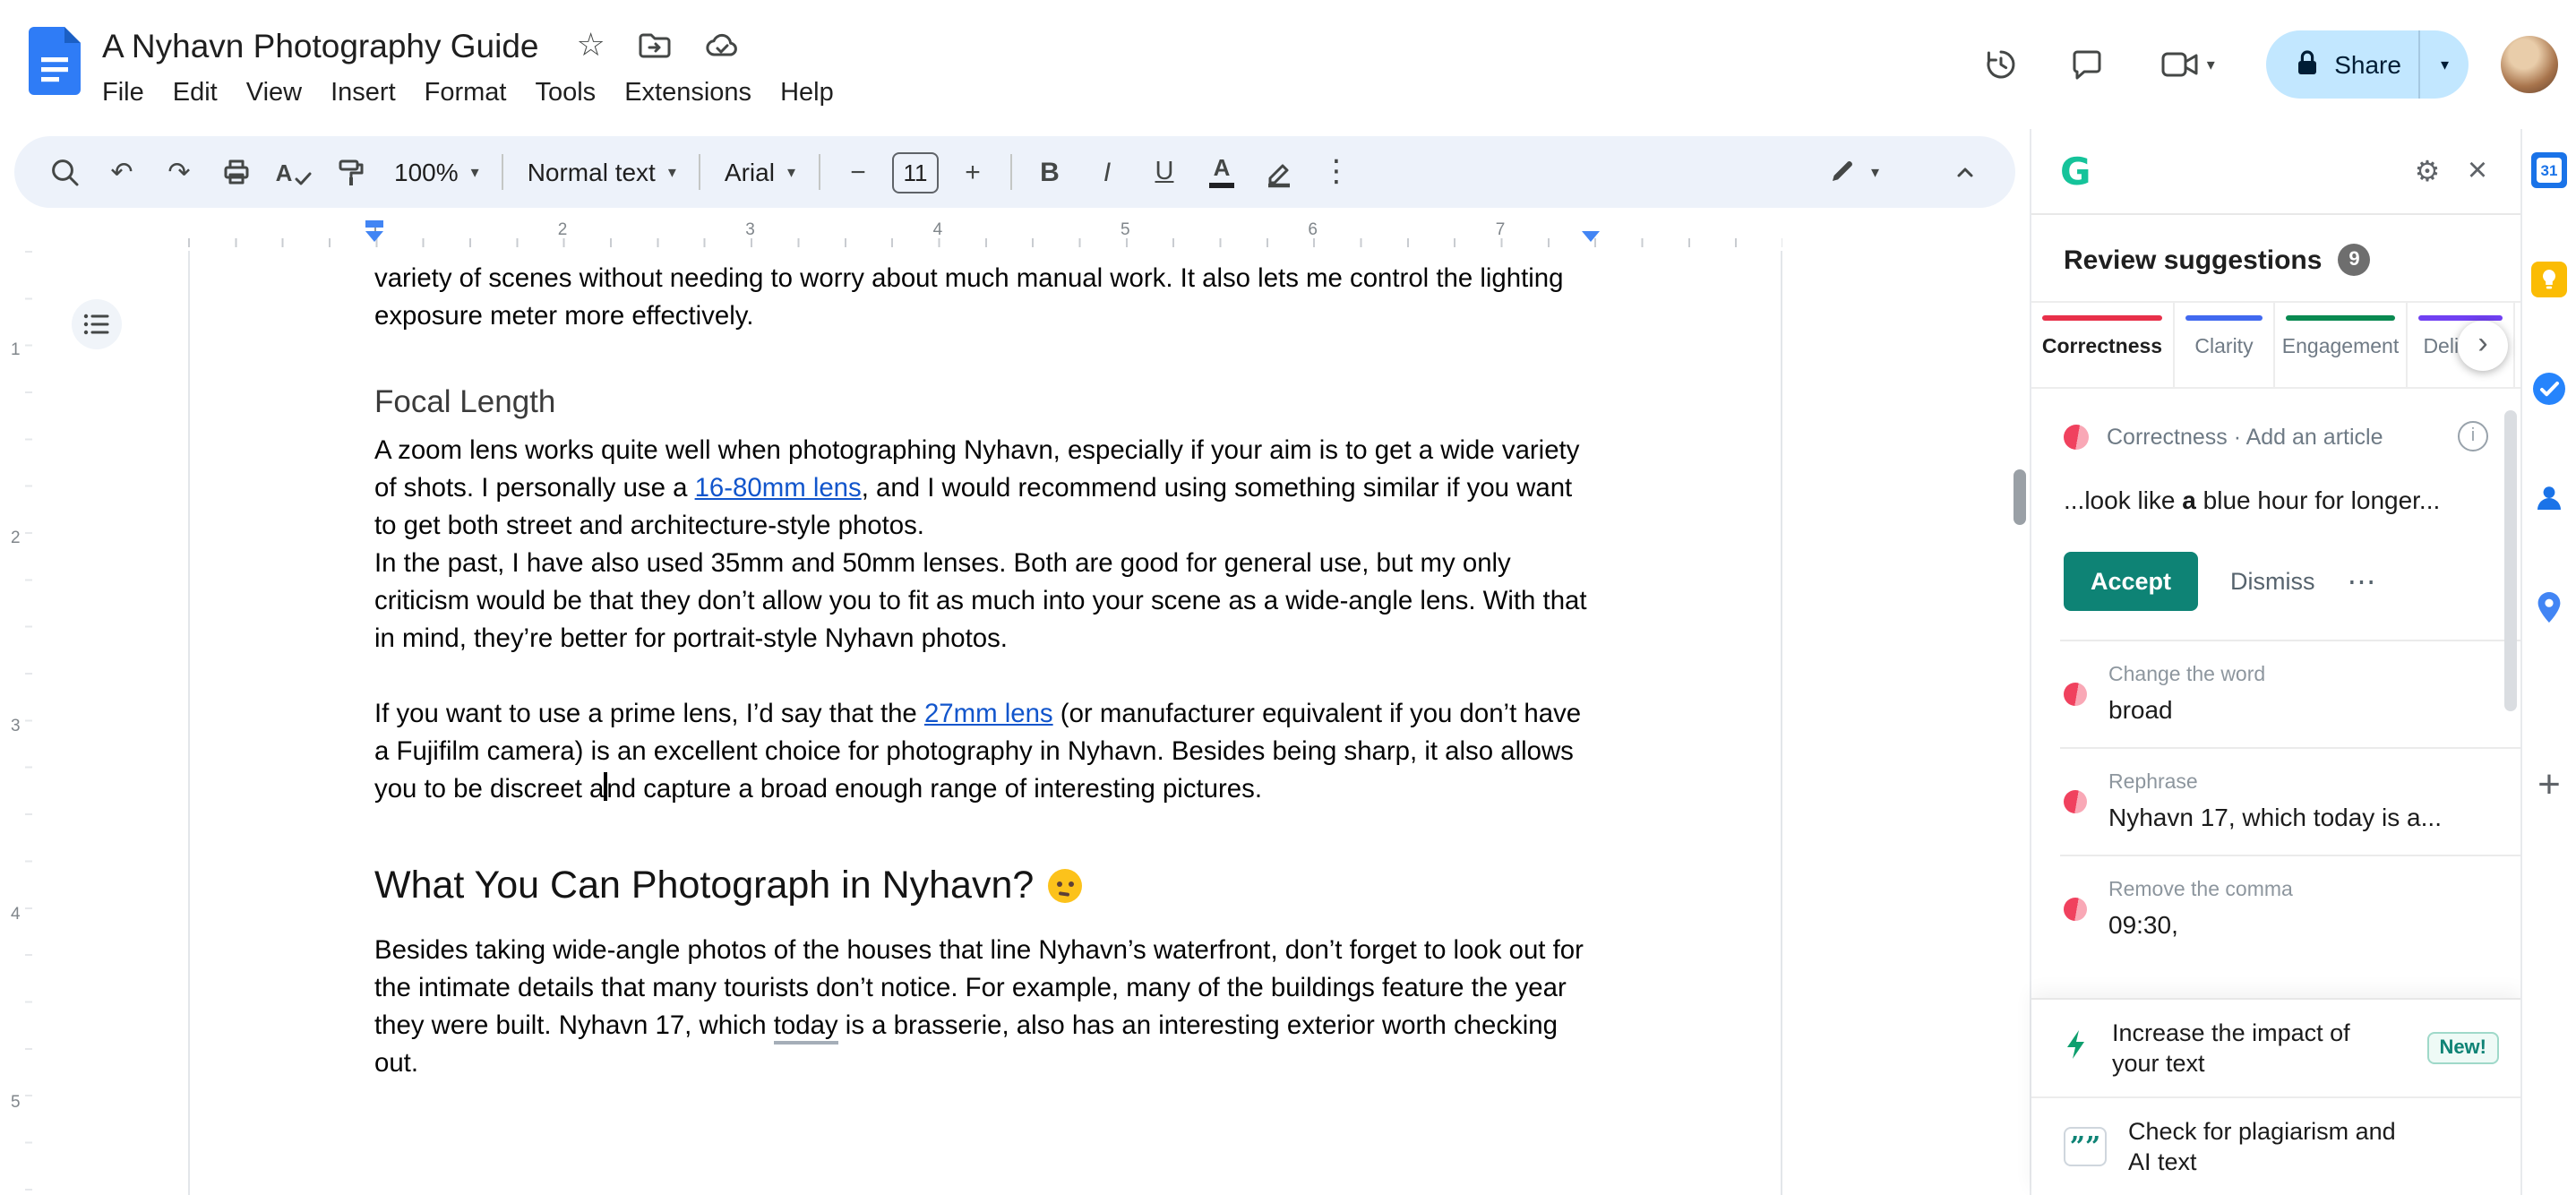 The width and height of the screenshot is (2576, 1195). What do you see at coordinates (2077, 1048) in the screenshot?
I see `lightning-icon` at bounding box center [2077, 1048].